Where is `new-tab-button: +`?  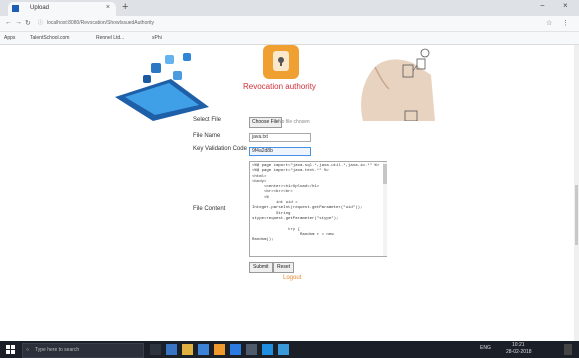 new-tab-button: + is located at coordinates (125, 7).